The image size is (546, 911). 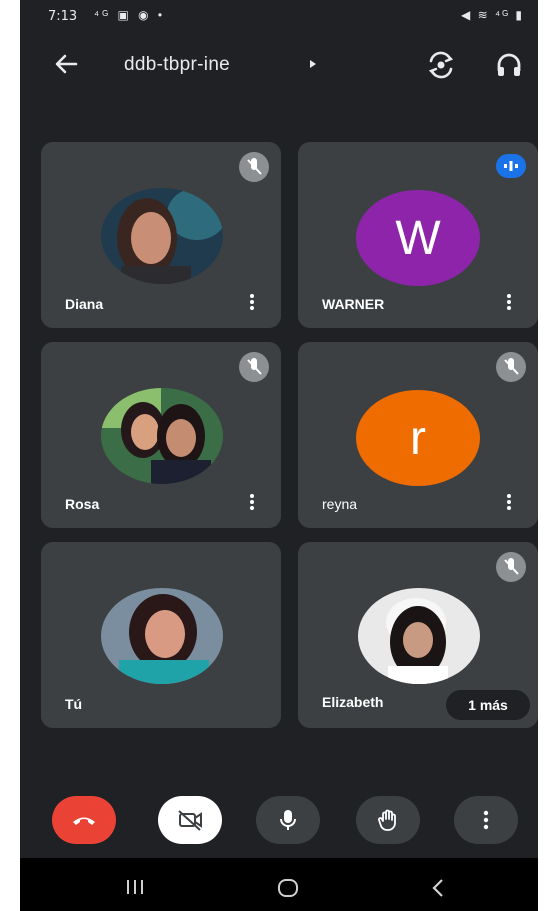 What do you see at coordinates (313, 64) in the screenshot?
I see `caret-right-icon` at bounding box center [313, 64].